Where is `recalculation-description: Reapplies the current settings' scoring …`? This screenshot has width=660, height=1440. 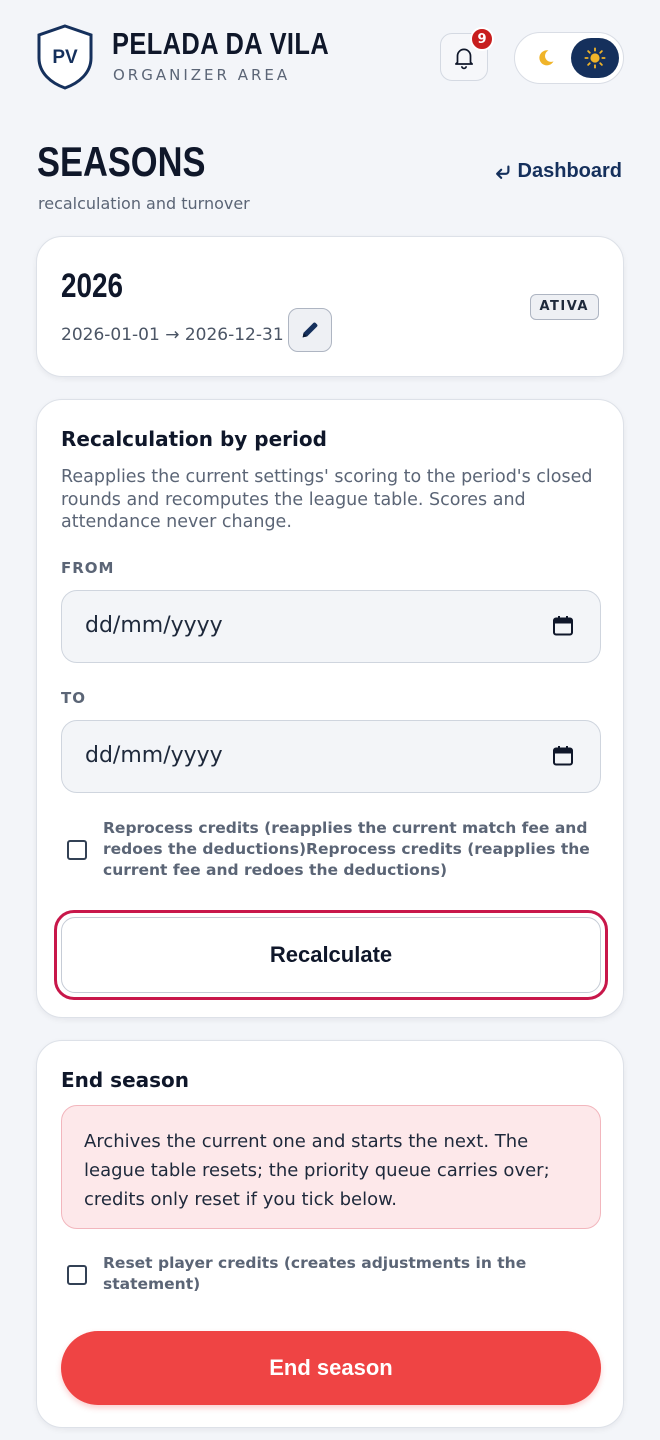 recalculation-description: Reapplies the current settings' scoring … is located at coordinates (327, 499).